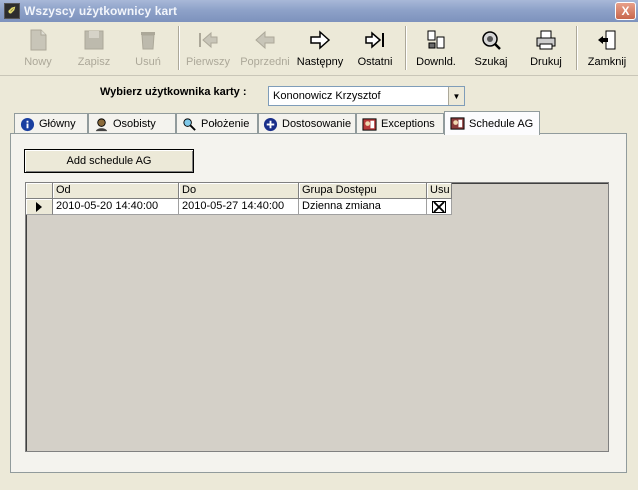 This screenshot has height=490, width=638. I want to click on tab-glowny-label: Główny, so click(57, 124).